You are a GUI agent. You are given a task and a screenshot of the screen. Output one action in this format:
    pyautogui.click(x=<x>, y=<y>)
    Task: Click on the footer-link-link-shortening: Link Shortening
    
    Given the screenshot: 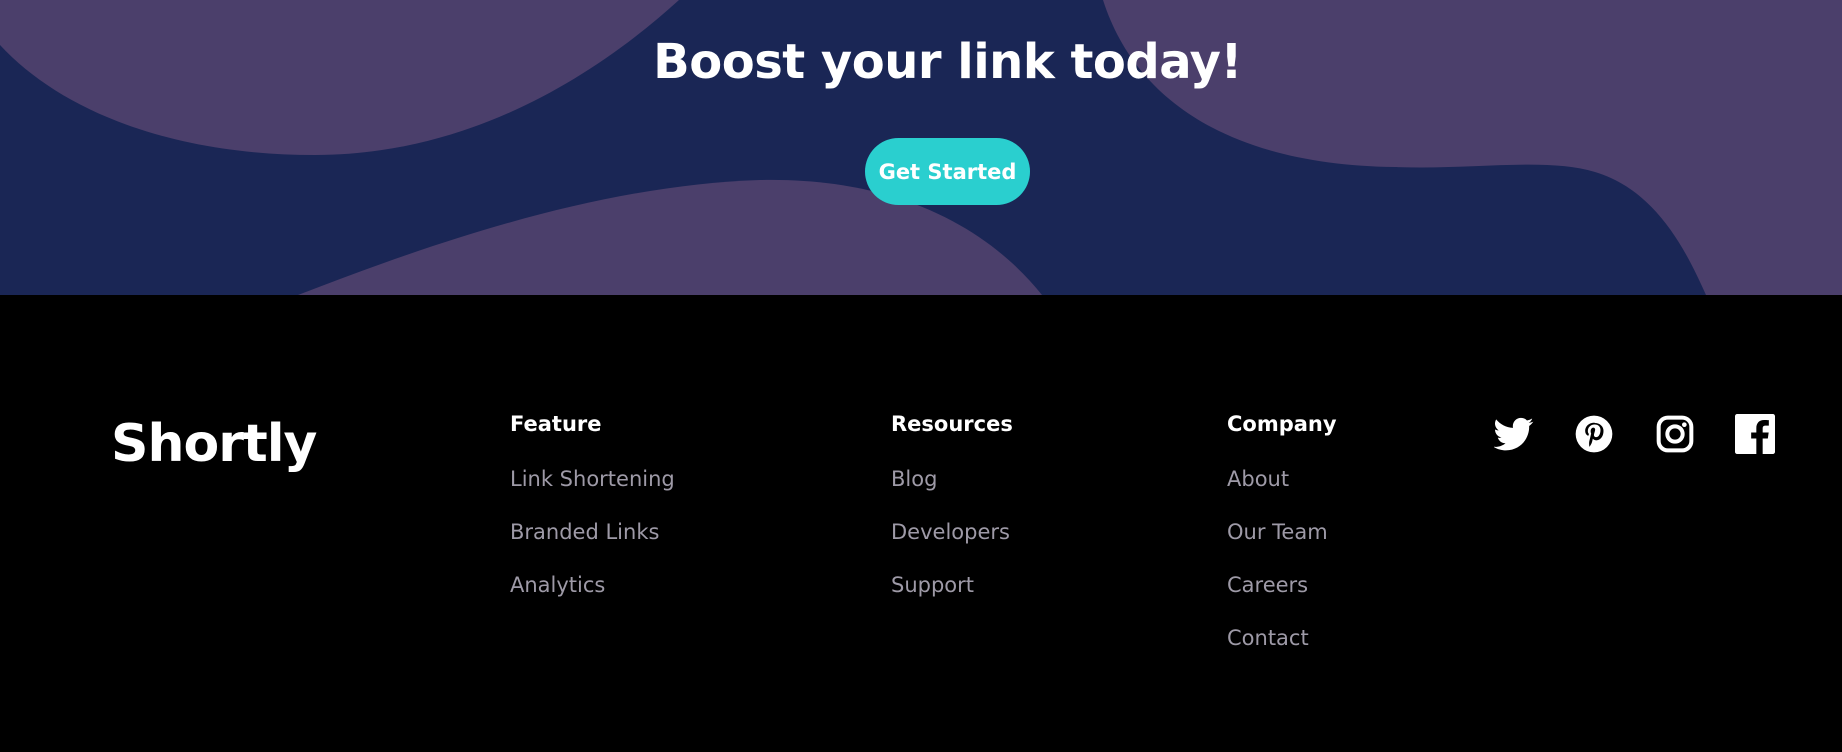 What is the action you would take?
    pyautogui.click(x=592, y=479)
    